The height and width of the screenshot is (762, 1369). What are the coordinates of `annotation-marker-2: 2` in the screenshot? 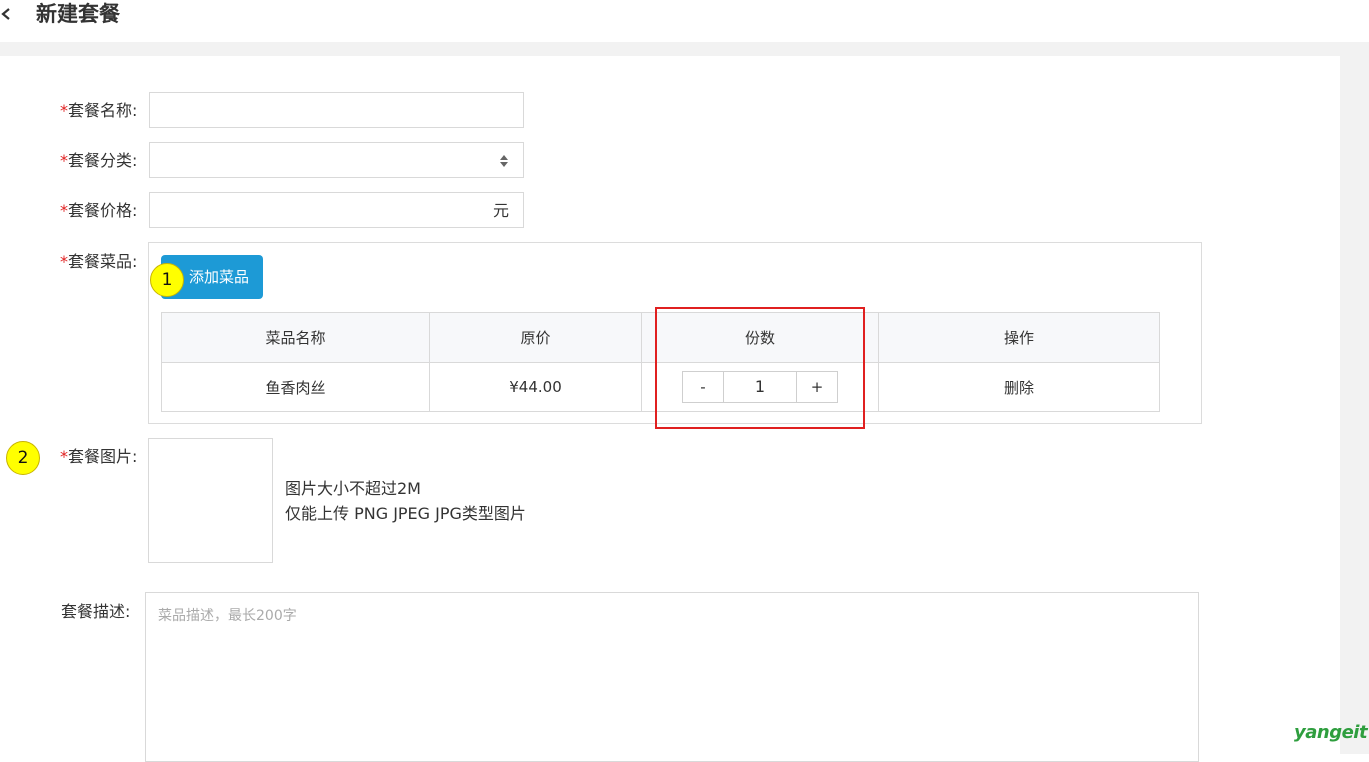 It's located at (23, 458).